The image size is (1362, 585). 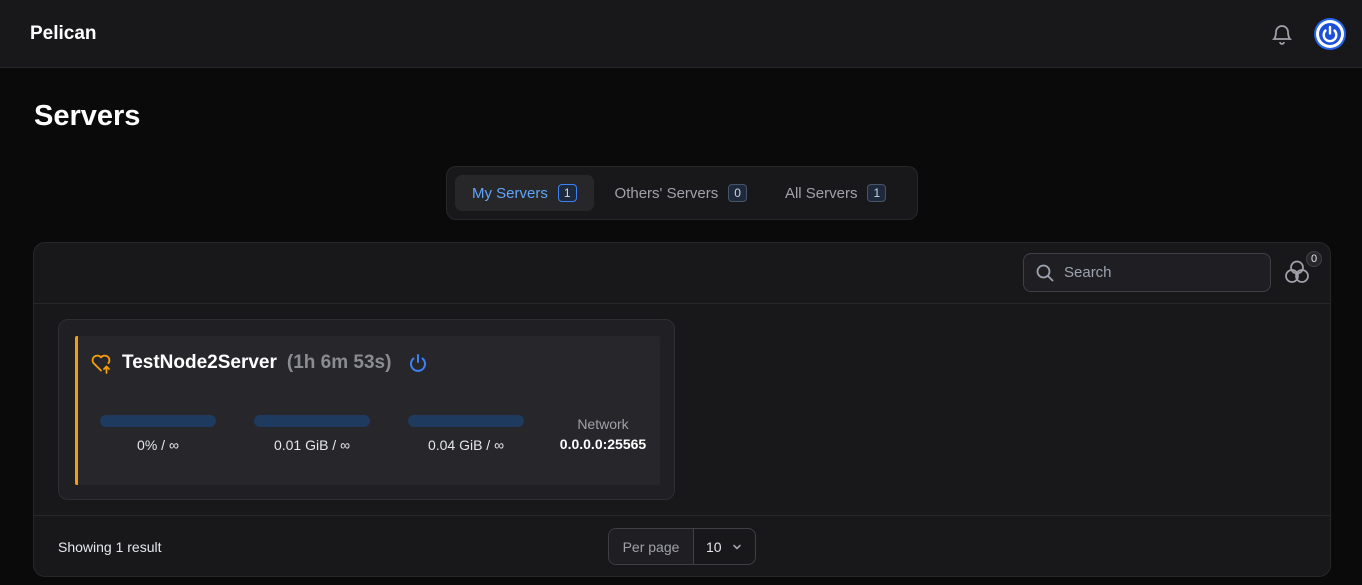 What do you see at coordinates (724, 546) in the screenshot?
I see `per-page-select: 10` at bounding box center [724, 546].